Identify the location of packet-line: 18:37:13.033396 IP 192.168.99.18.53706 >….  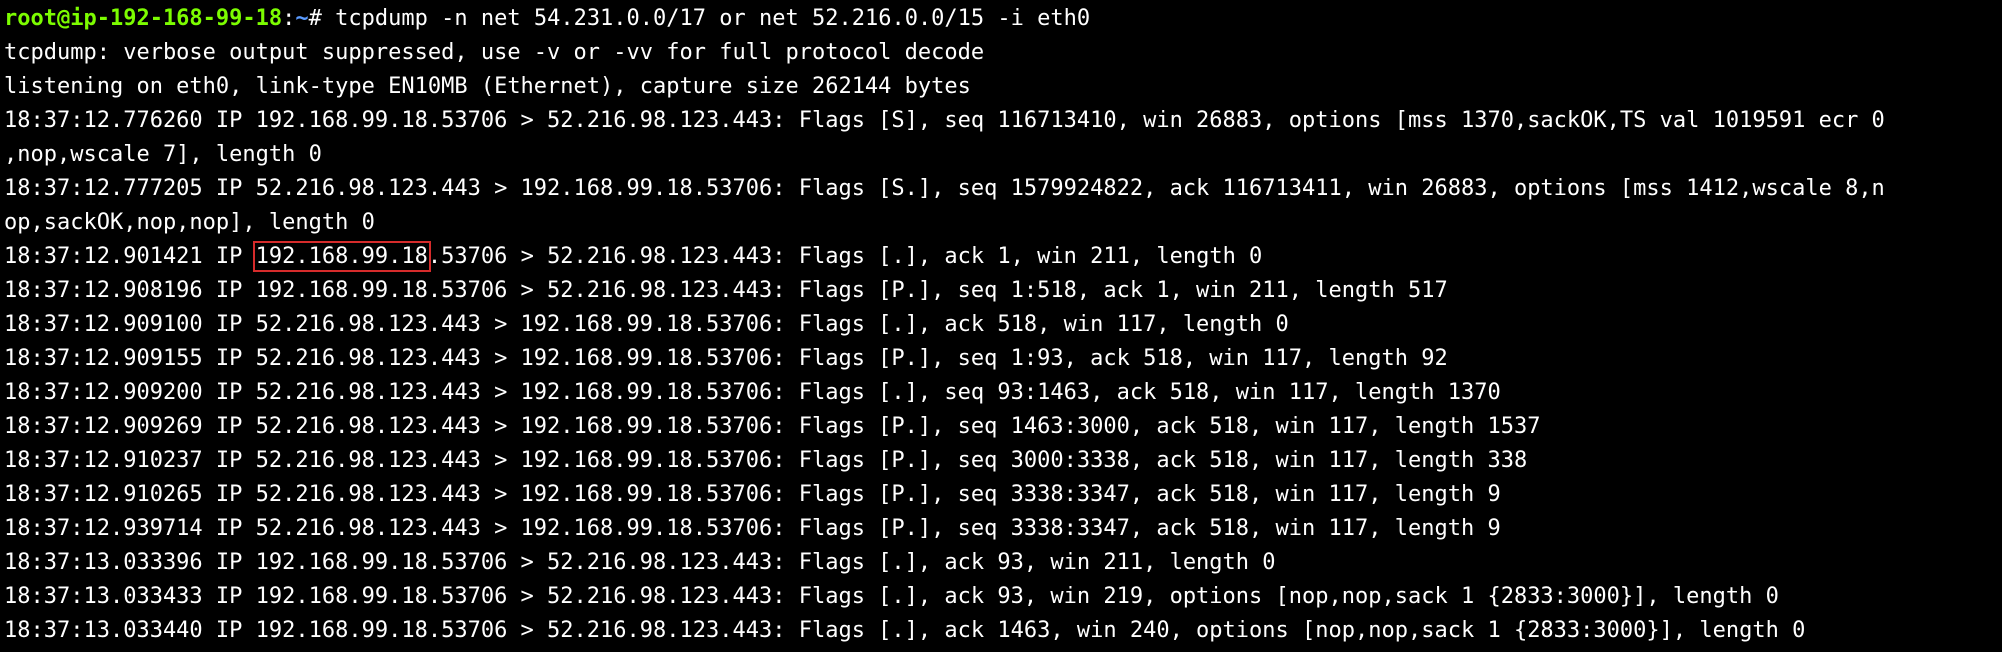
(640, 562).